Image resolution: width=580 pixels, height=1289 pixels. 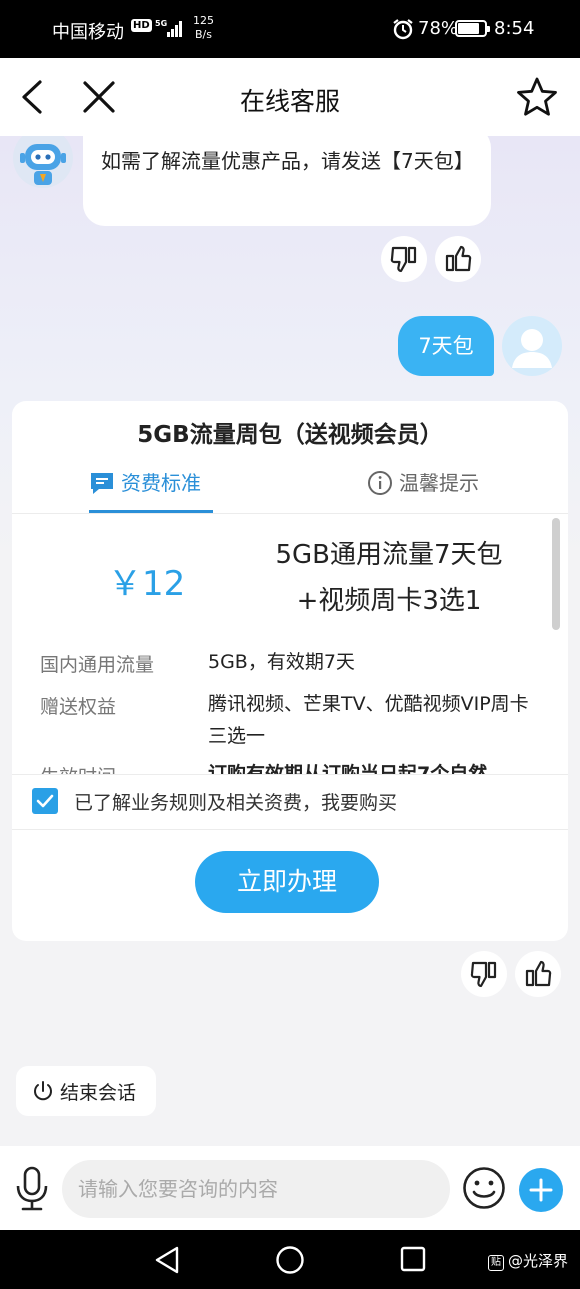 I want to click on watermark-badge: 贴, so click(x=496, y=1263).